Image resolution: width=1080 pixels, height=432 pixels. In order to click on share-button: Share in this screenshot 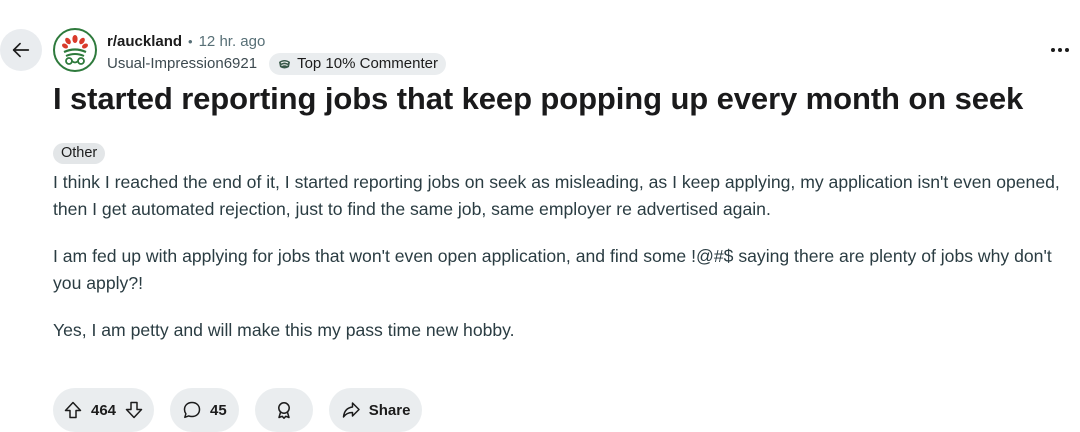, I will do `click(375, 410)`.